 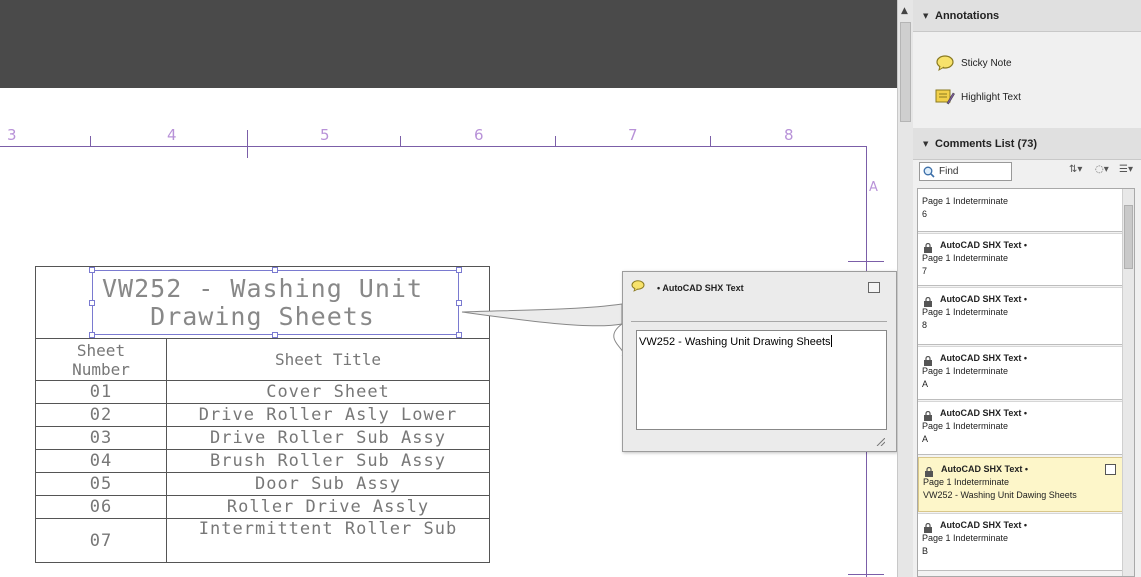 I want to click on tool-label: Highlight Text, so click(x=991, y=97).